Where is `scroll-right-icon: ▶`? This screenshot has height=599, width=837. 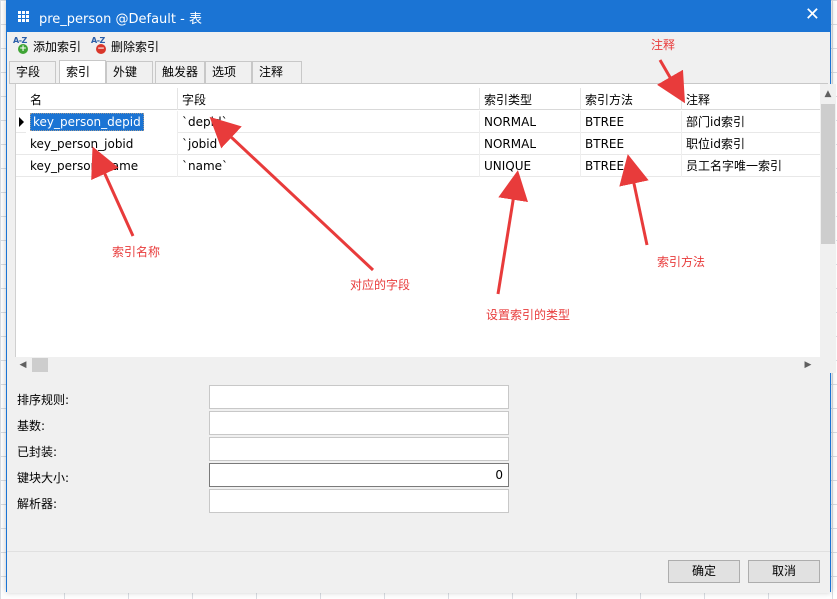
scroll-right-icon: ▶ is located at coordinates (808, 365).